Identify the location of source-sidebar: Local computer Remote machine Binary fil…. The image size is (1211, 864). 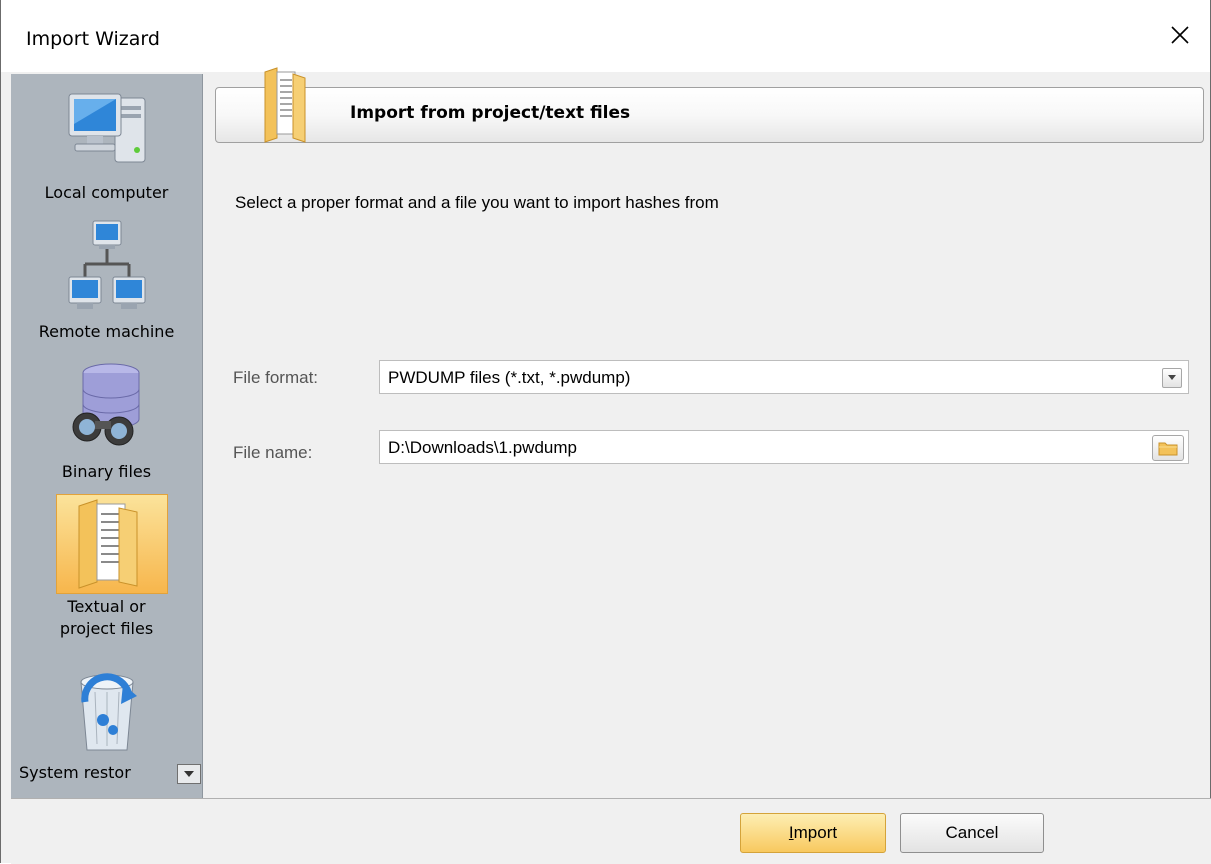
(107, 436).